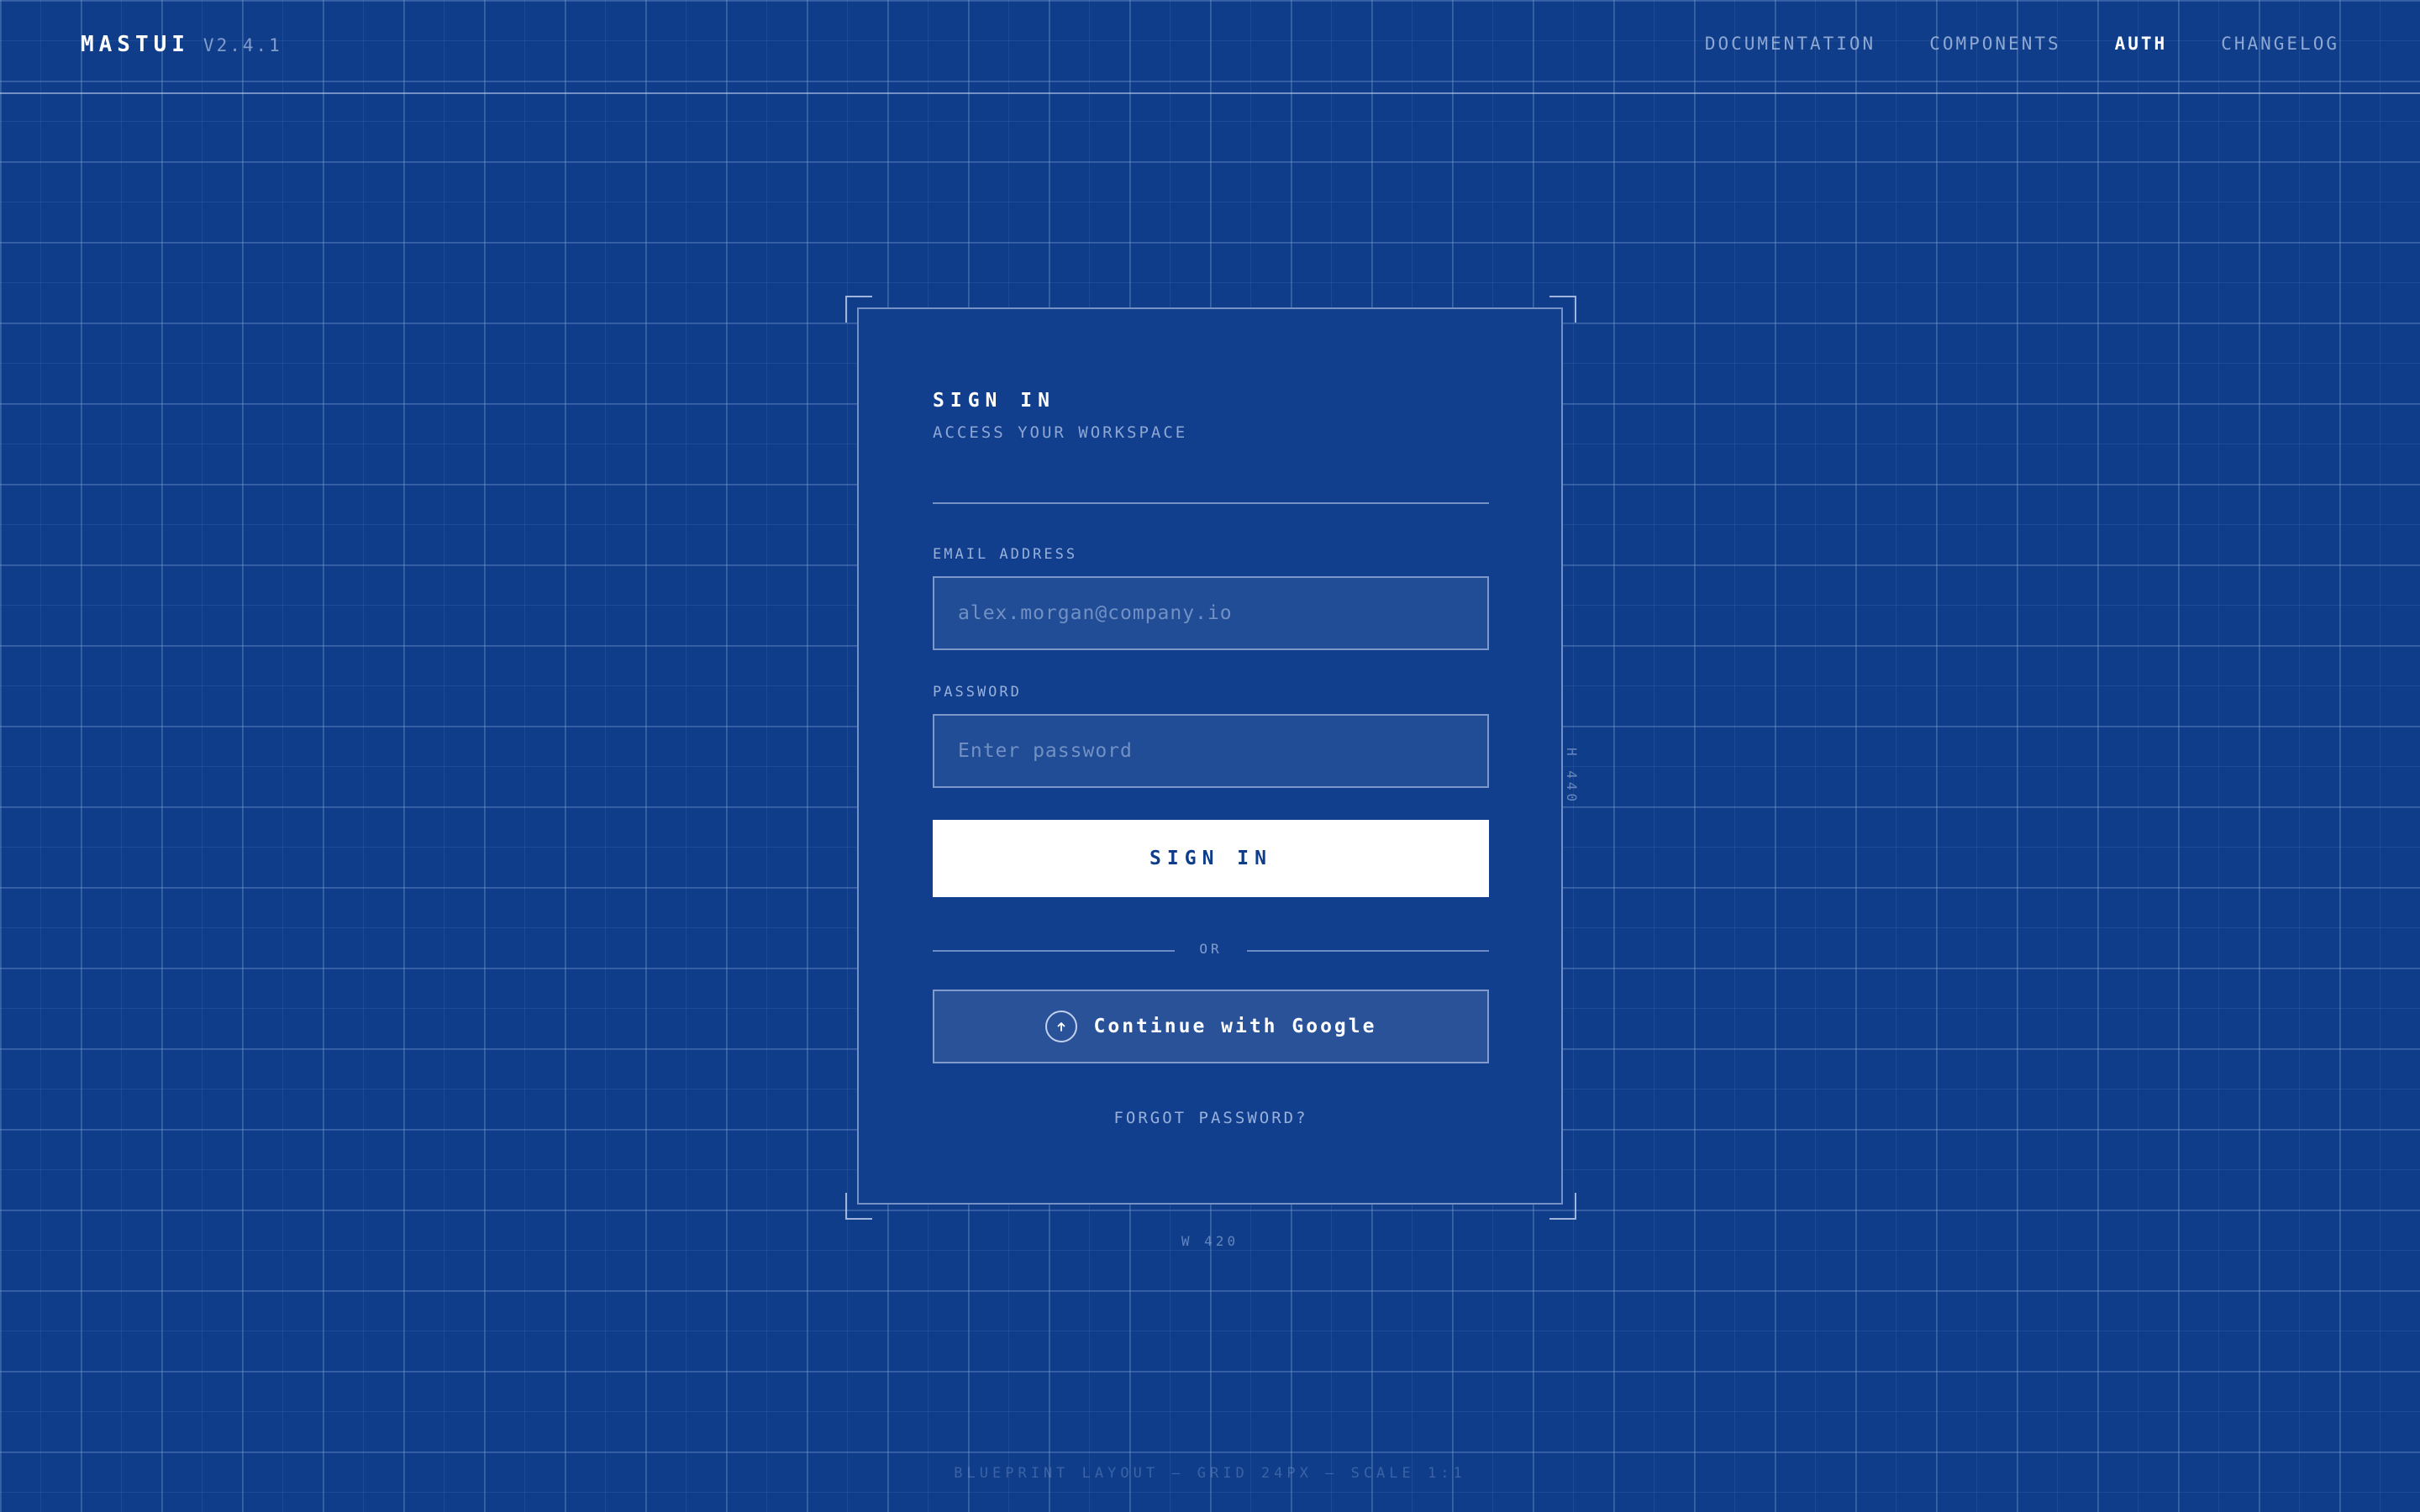 This screenshot has width=2420, height=1512. I want to click on divider-label: OR, so click(1211, 949).